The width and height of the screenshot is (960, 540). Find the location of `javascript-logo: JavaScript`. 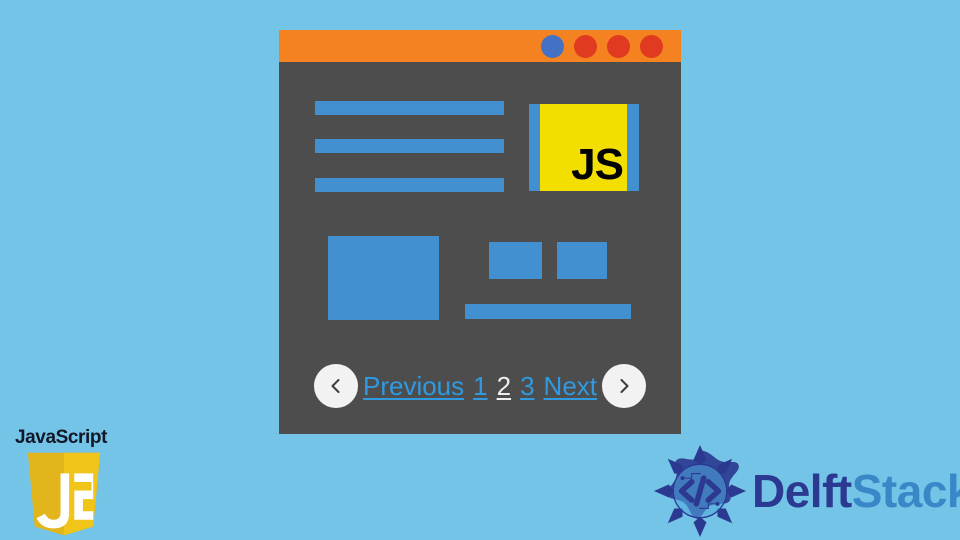

javascript-logo: JavaScript is located at coordinates (61, 482).